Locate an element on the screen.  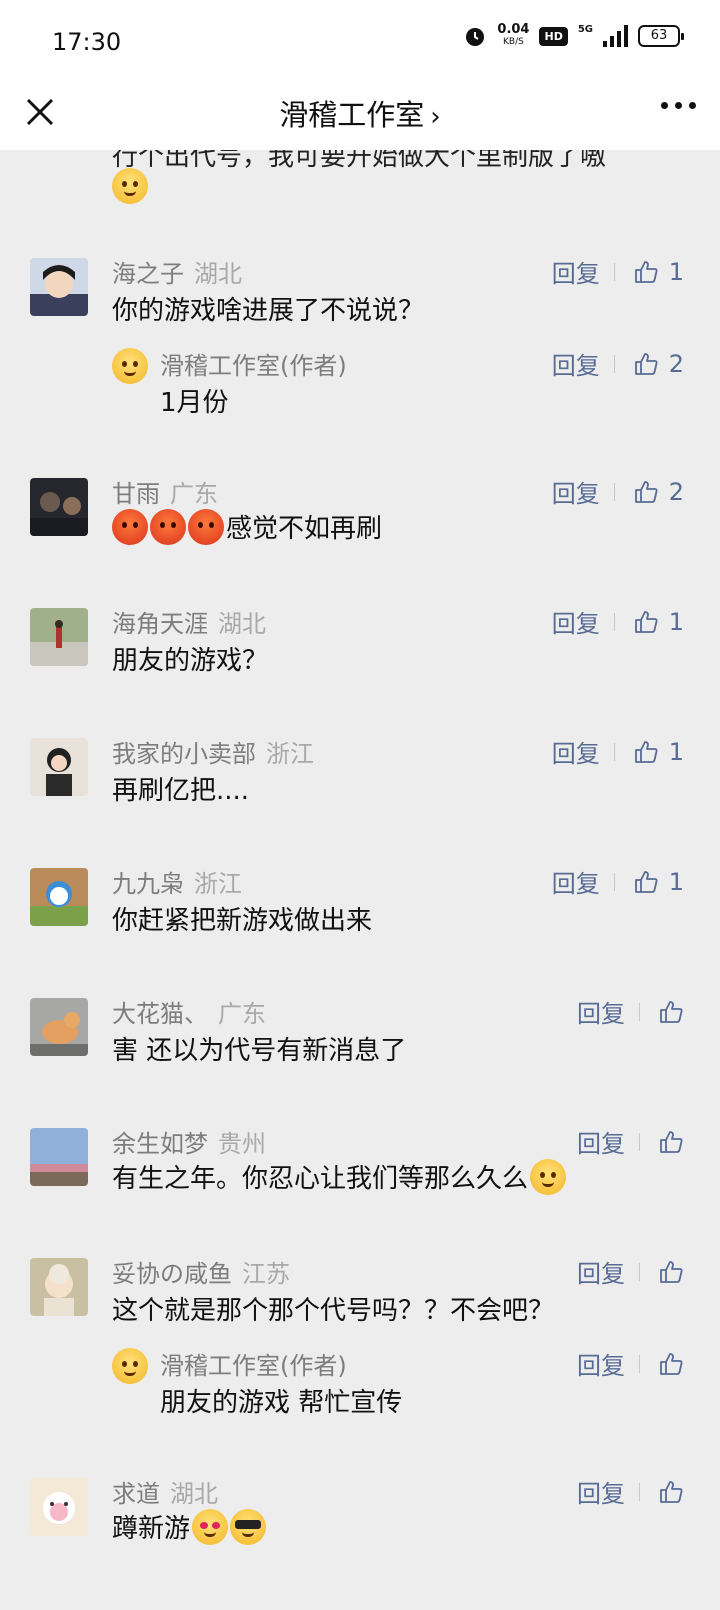
net-speed-unit: KB/S is located at coordinates (513, 42).